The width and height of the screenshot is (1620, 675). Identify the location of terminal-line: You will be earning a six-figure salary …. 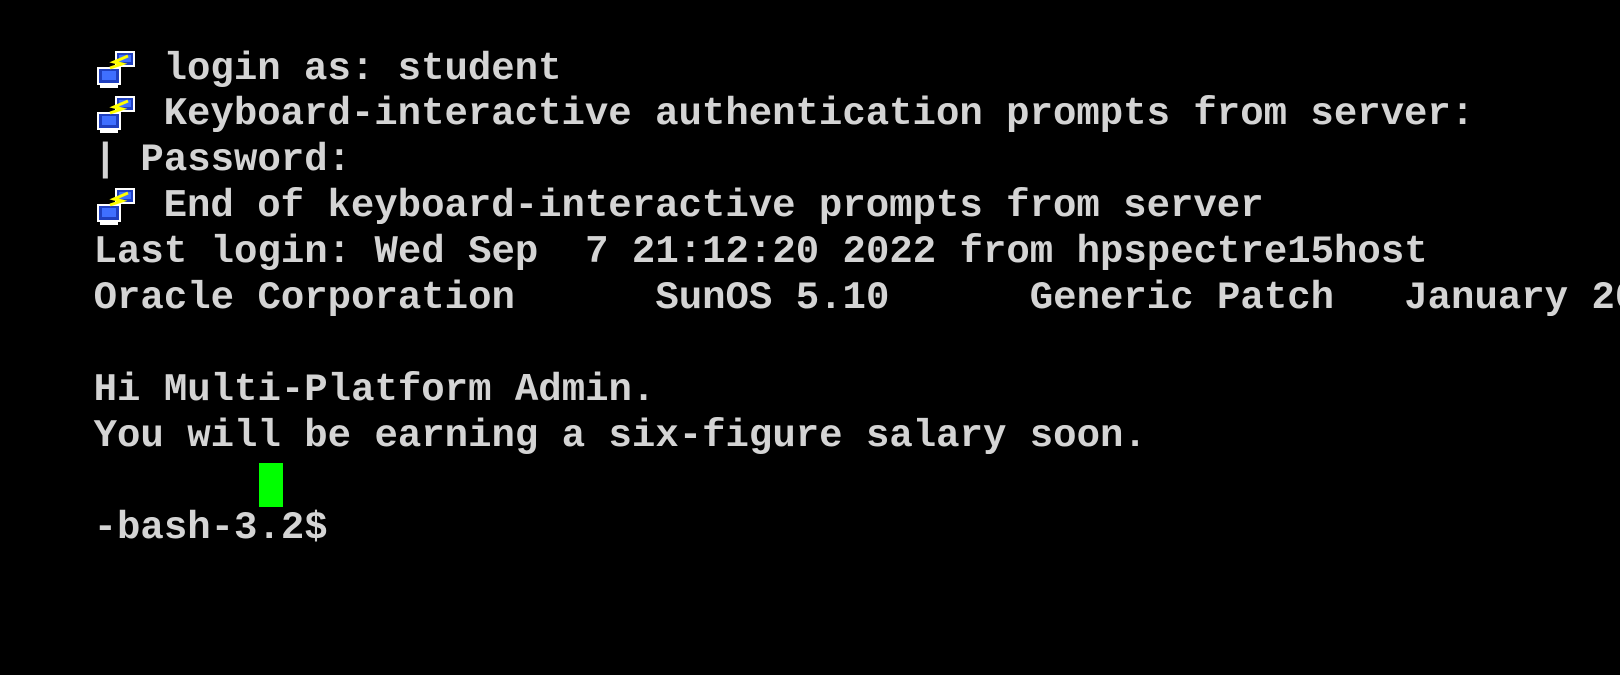
(810, 412).